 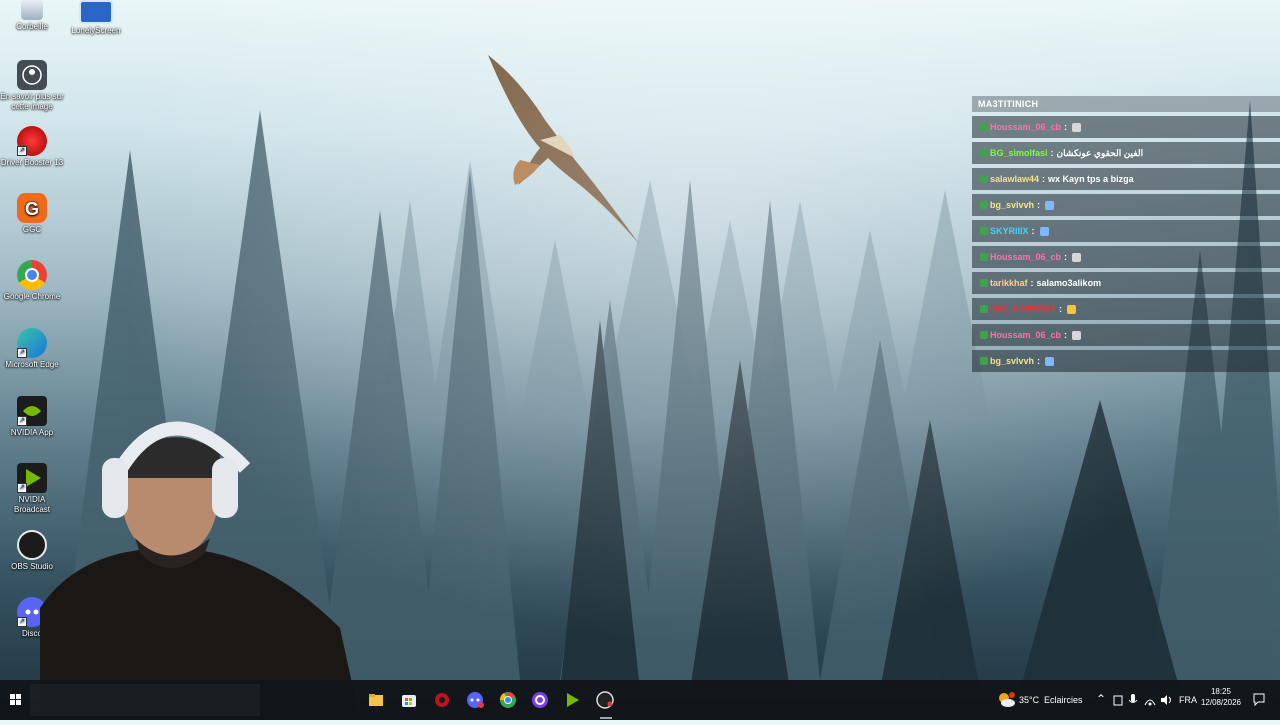 I want to click on chat-channel-title: MA3TITINICH, so click(x=1126, y=104).